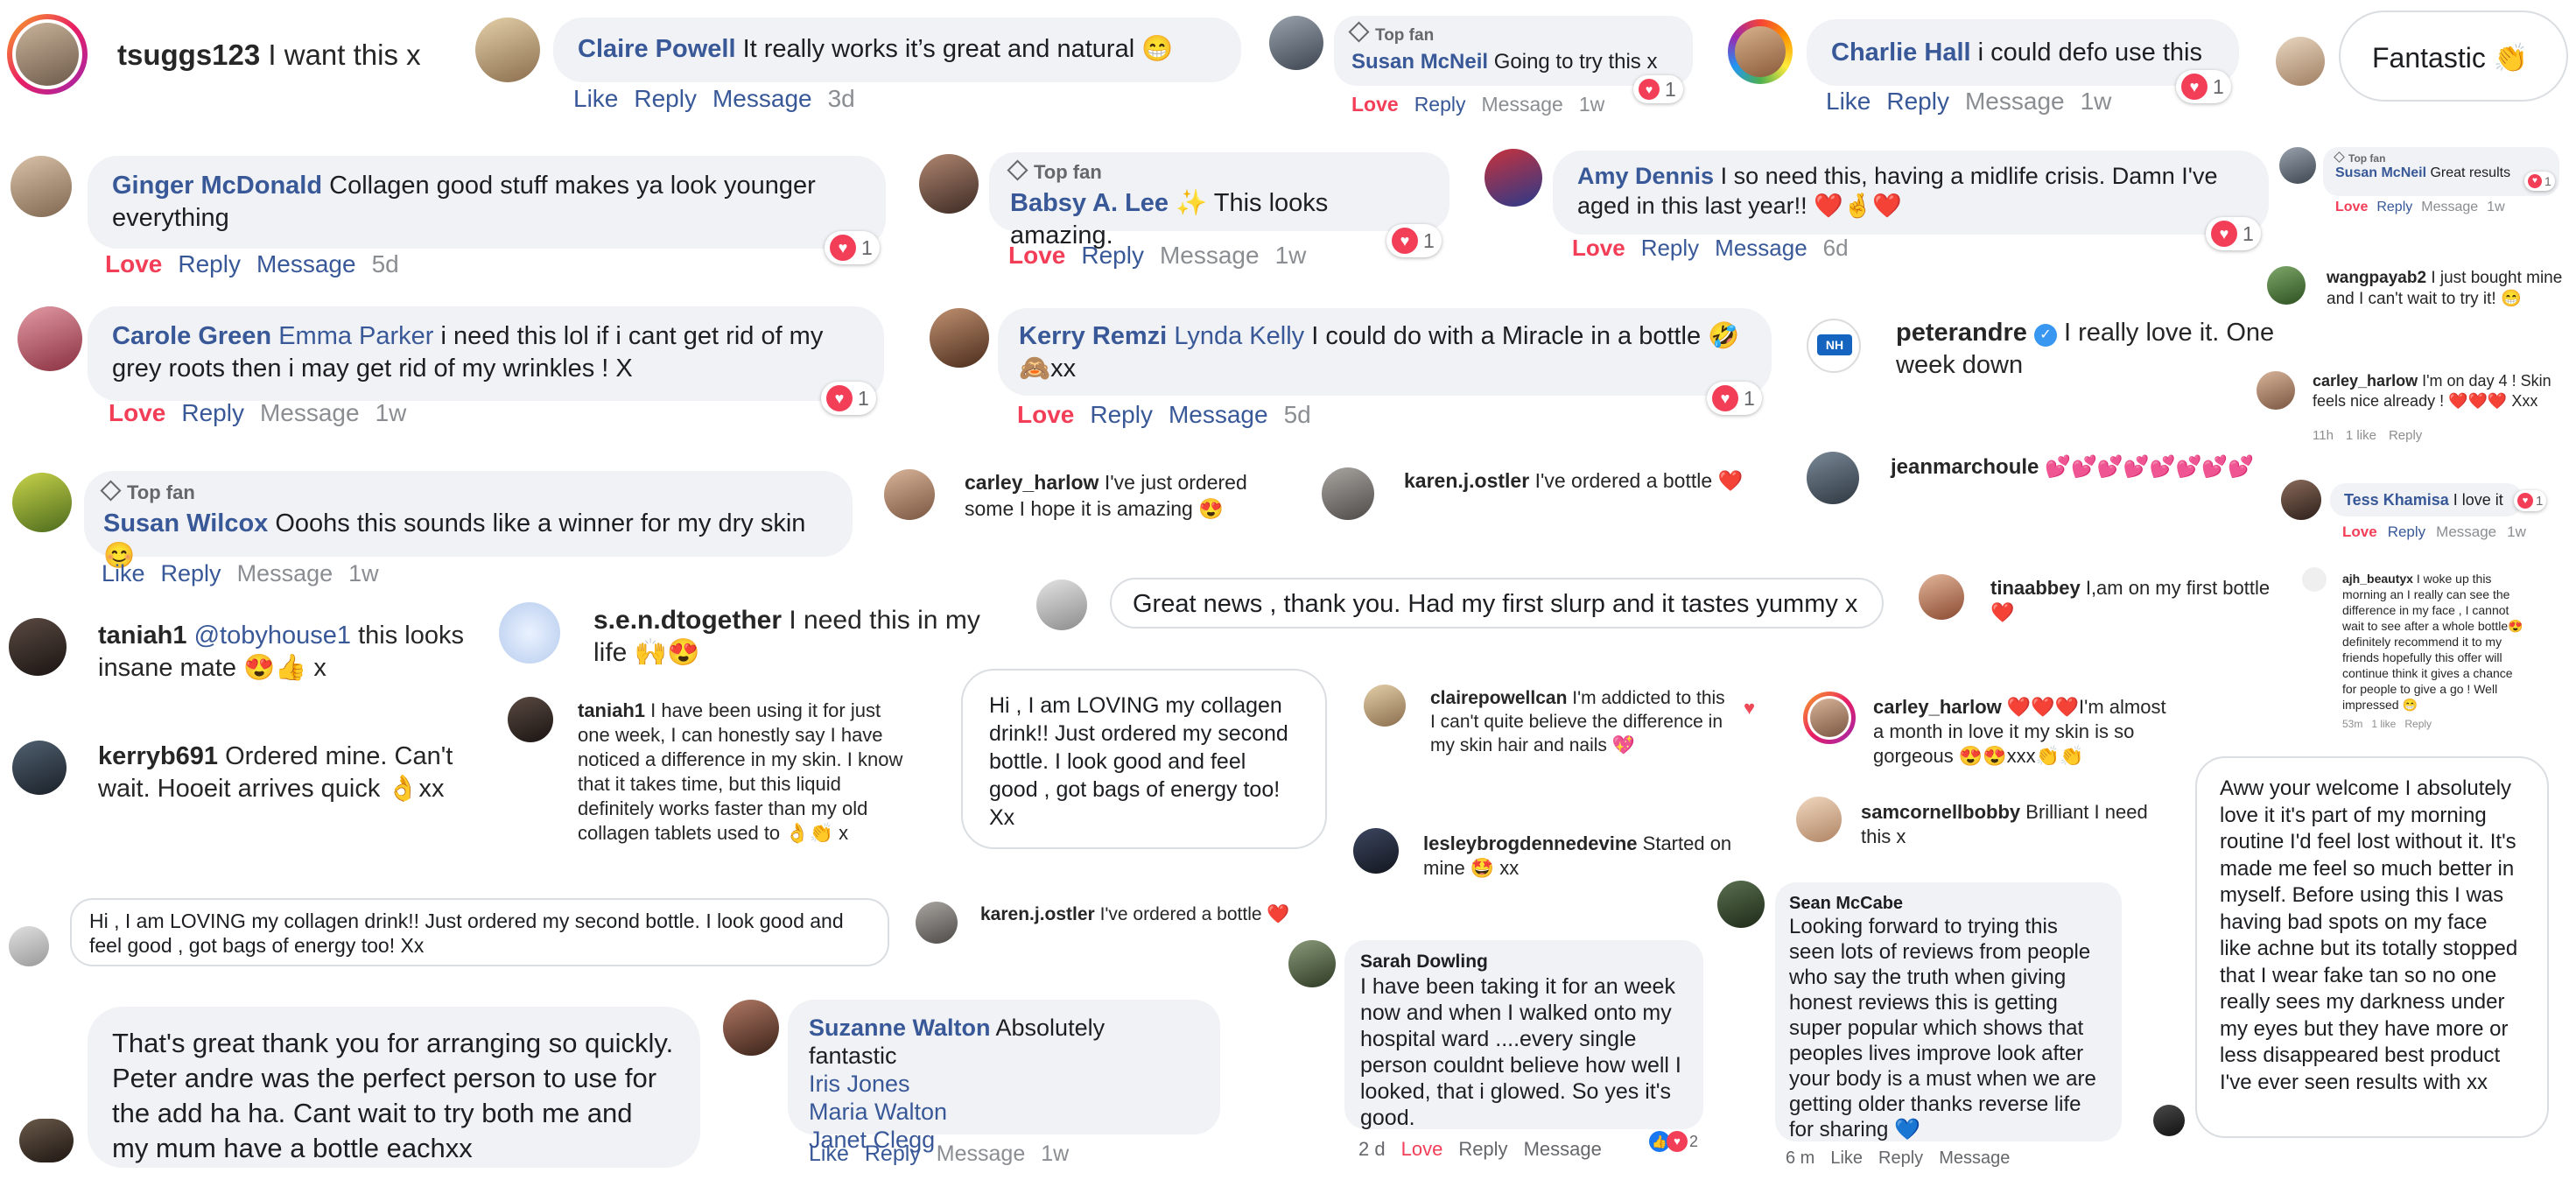 Image resolution: width=2576 pixels, height=1194 pixels. What do you see at coordinates (1948, 903) in the screenshot?
I see `commenter-name: Sean McCabe` at bounding box center [1948, 903].